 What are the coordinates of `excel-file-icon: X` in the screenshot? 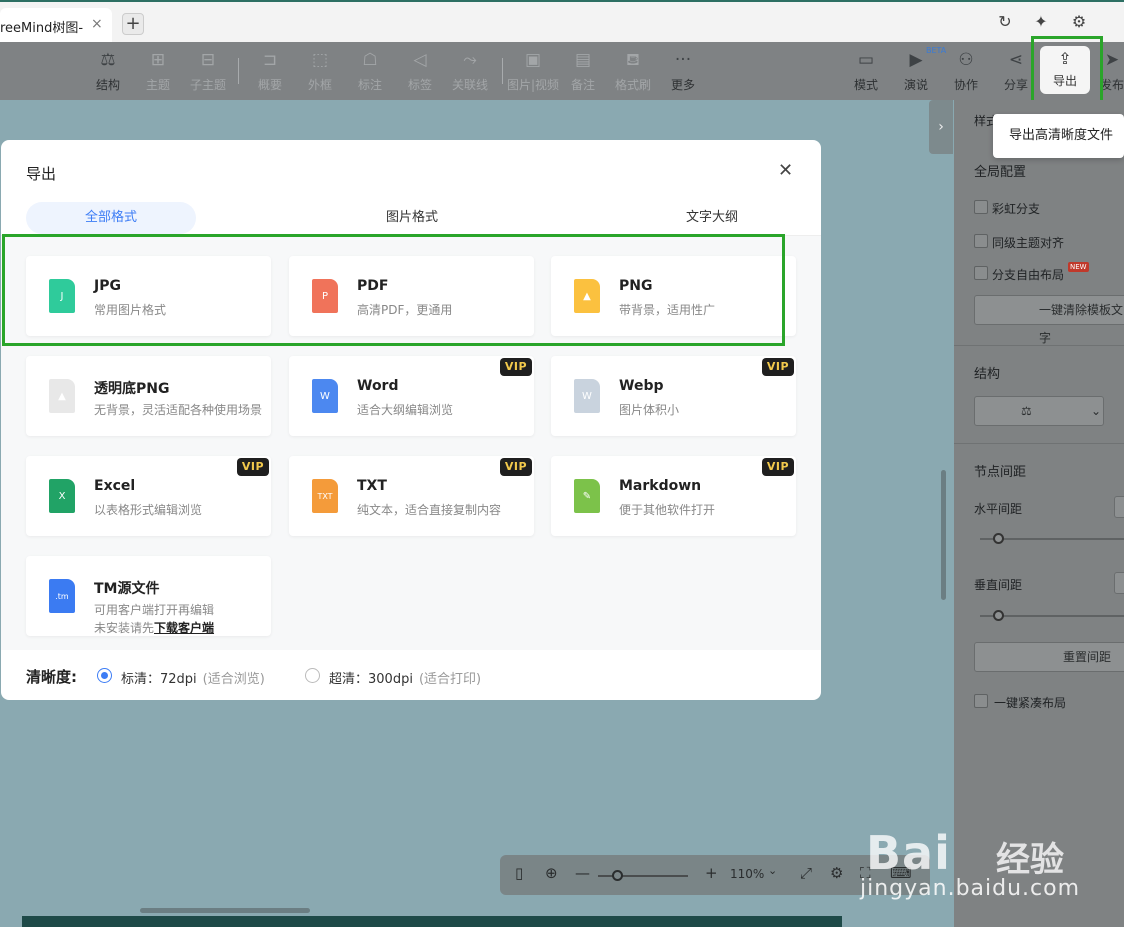 It's located at (62, 496).